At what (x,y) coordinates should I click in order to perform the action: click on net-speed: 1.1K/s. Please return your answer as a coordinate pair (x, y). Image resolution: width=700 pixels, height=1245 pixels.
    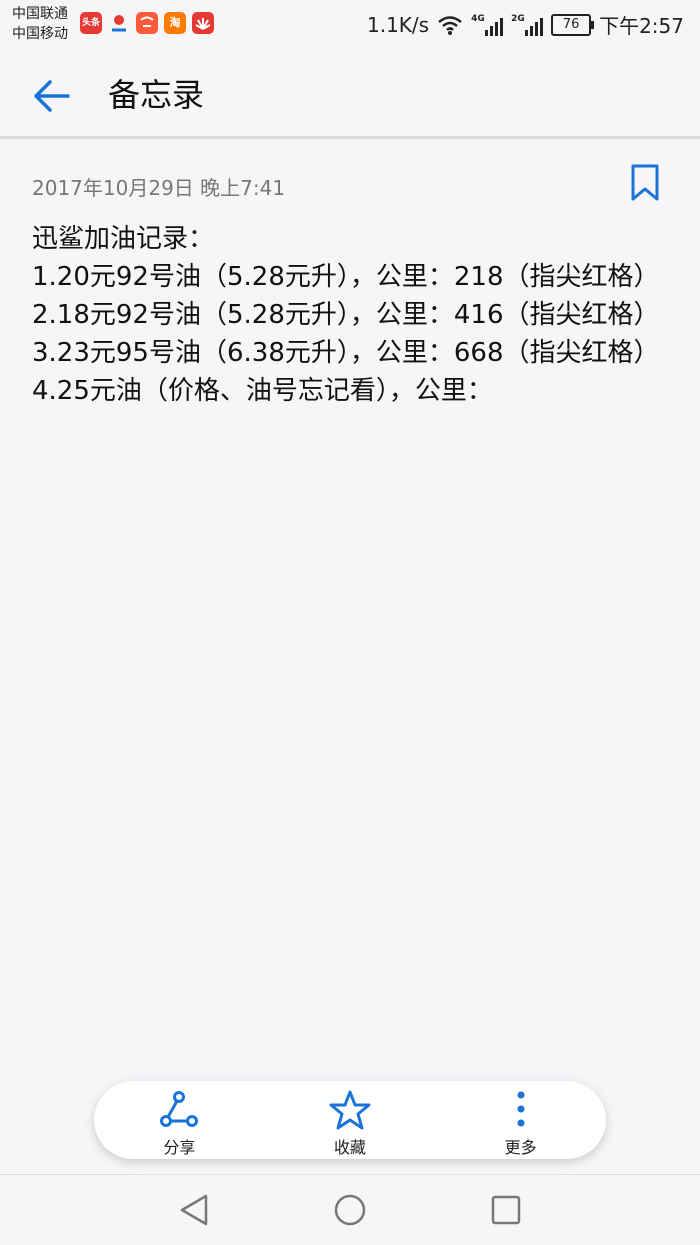
    Looking at the image, I should click on (398, 24).